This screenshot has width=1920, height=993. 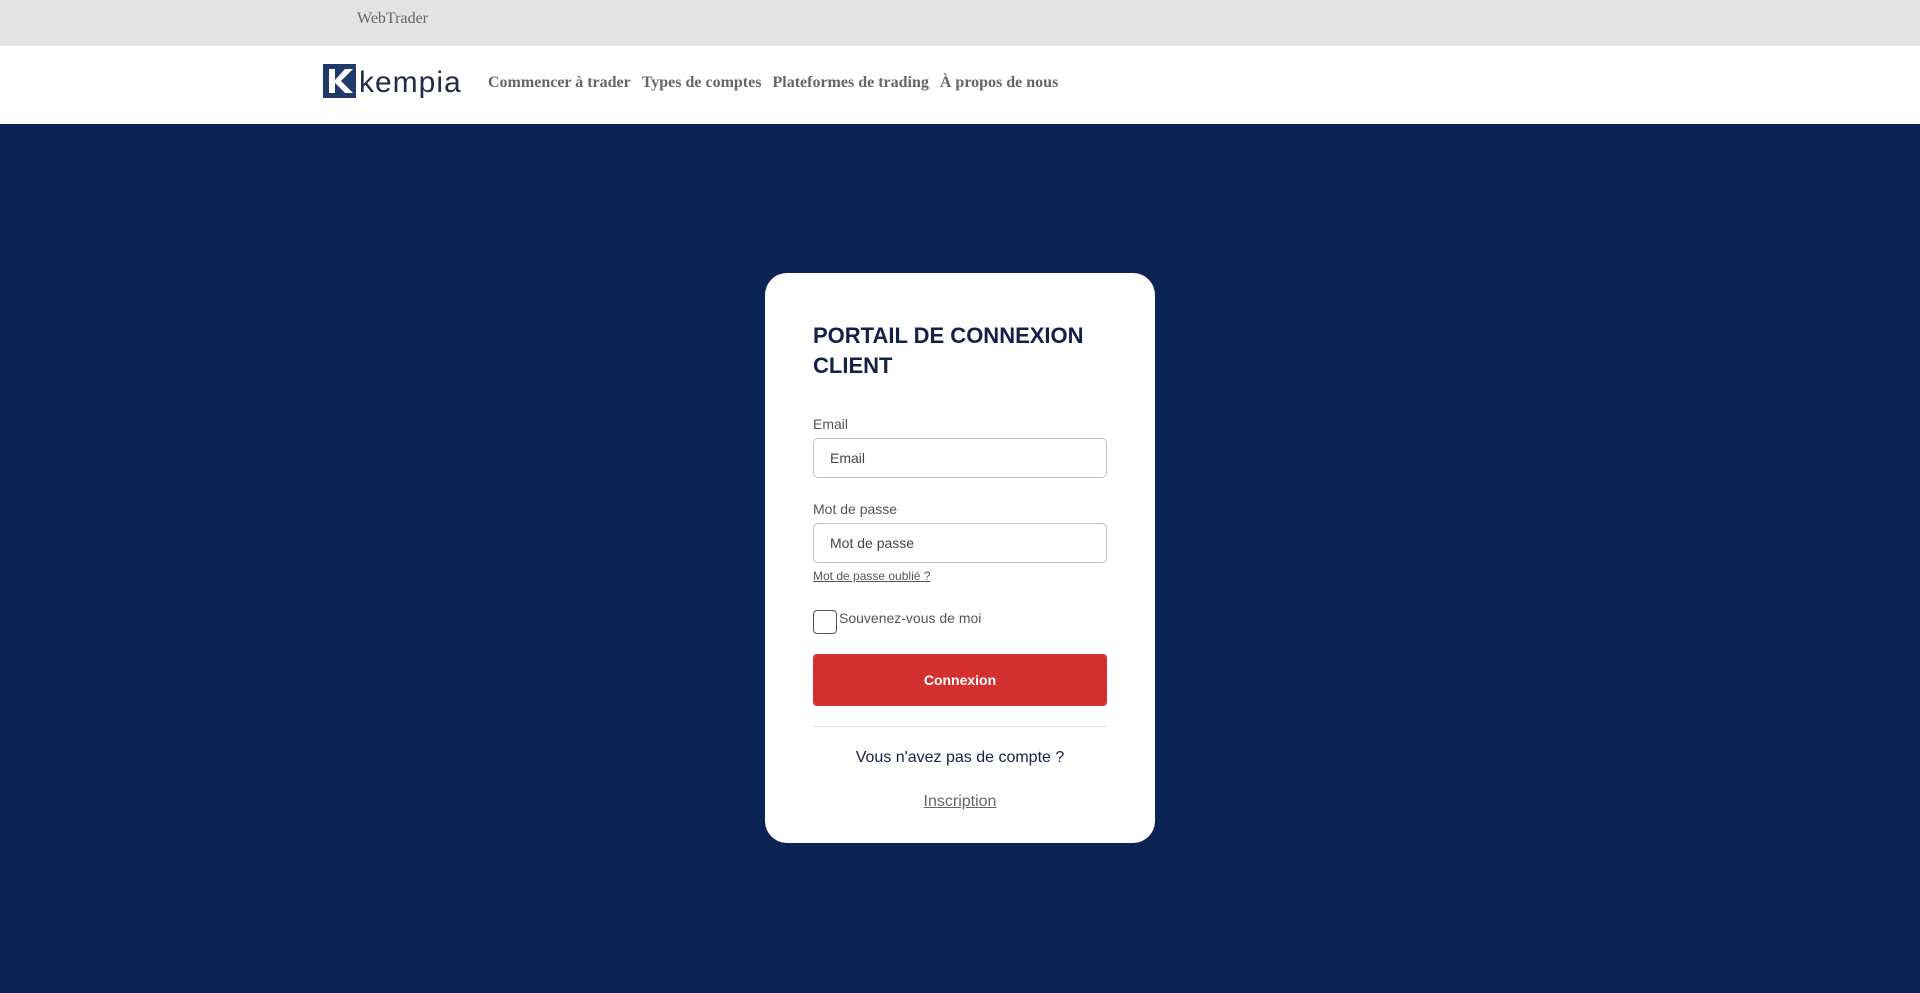 What do you see at coordinates (871, 576) in the screenshot?
I see `forgot-password-link: Mot de passe oublié ?` at bounding box center [871, 576].